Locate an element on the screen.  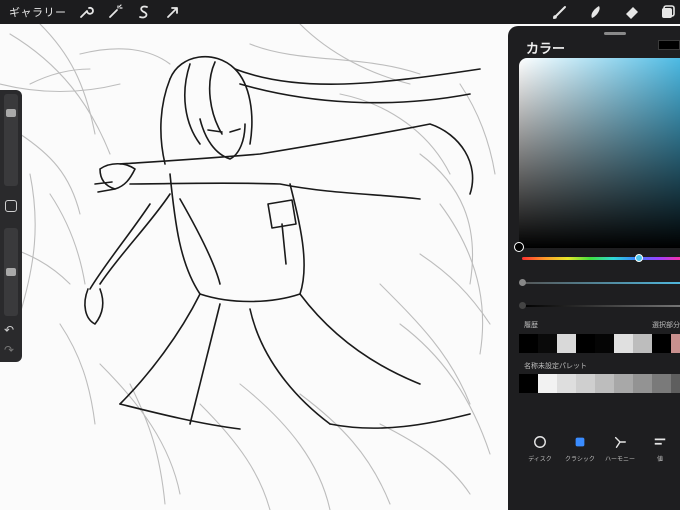
brightness-slider-knob is located at coordinates (522, 305).